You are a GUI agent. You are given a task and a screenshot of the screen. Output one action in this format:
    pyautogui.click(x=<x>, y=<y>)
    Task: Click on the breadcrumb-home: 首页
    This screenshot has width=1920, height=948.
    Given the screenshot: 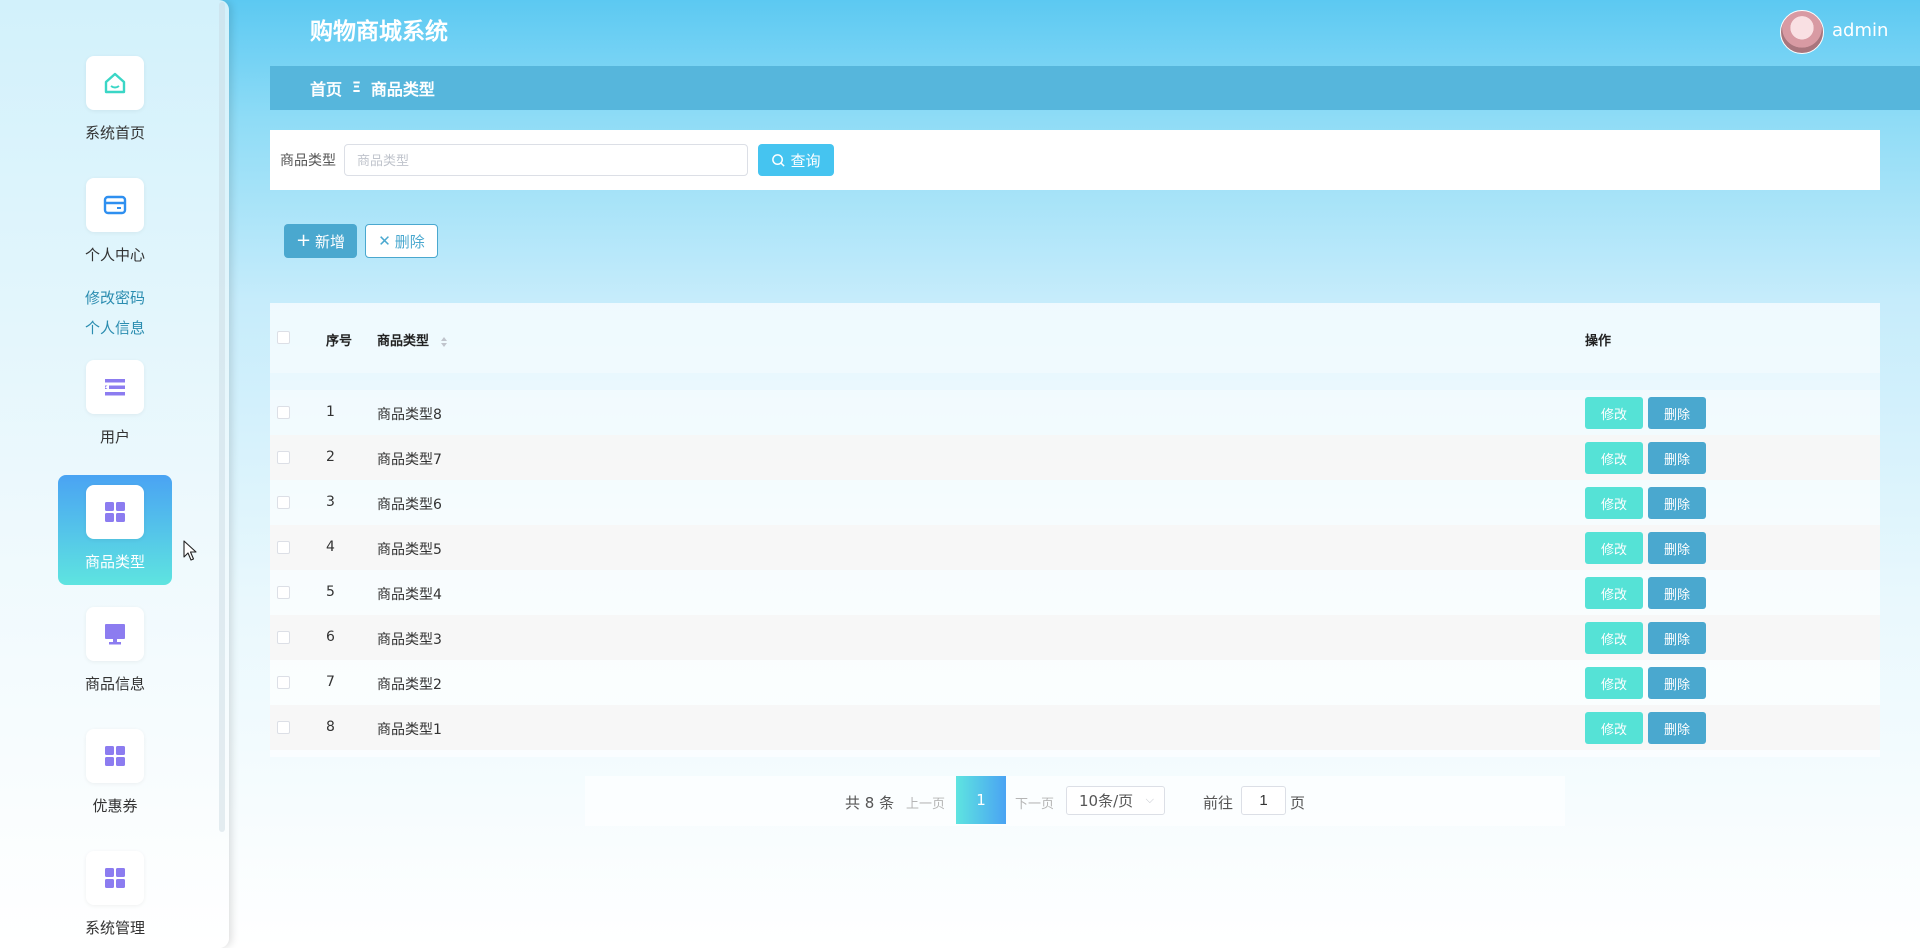 What is the action you would take?
    pyautogui.click(x=326, y=88)
    